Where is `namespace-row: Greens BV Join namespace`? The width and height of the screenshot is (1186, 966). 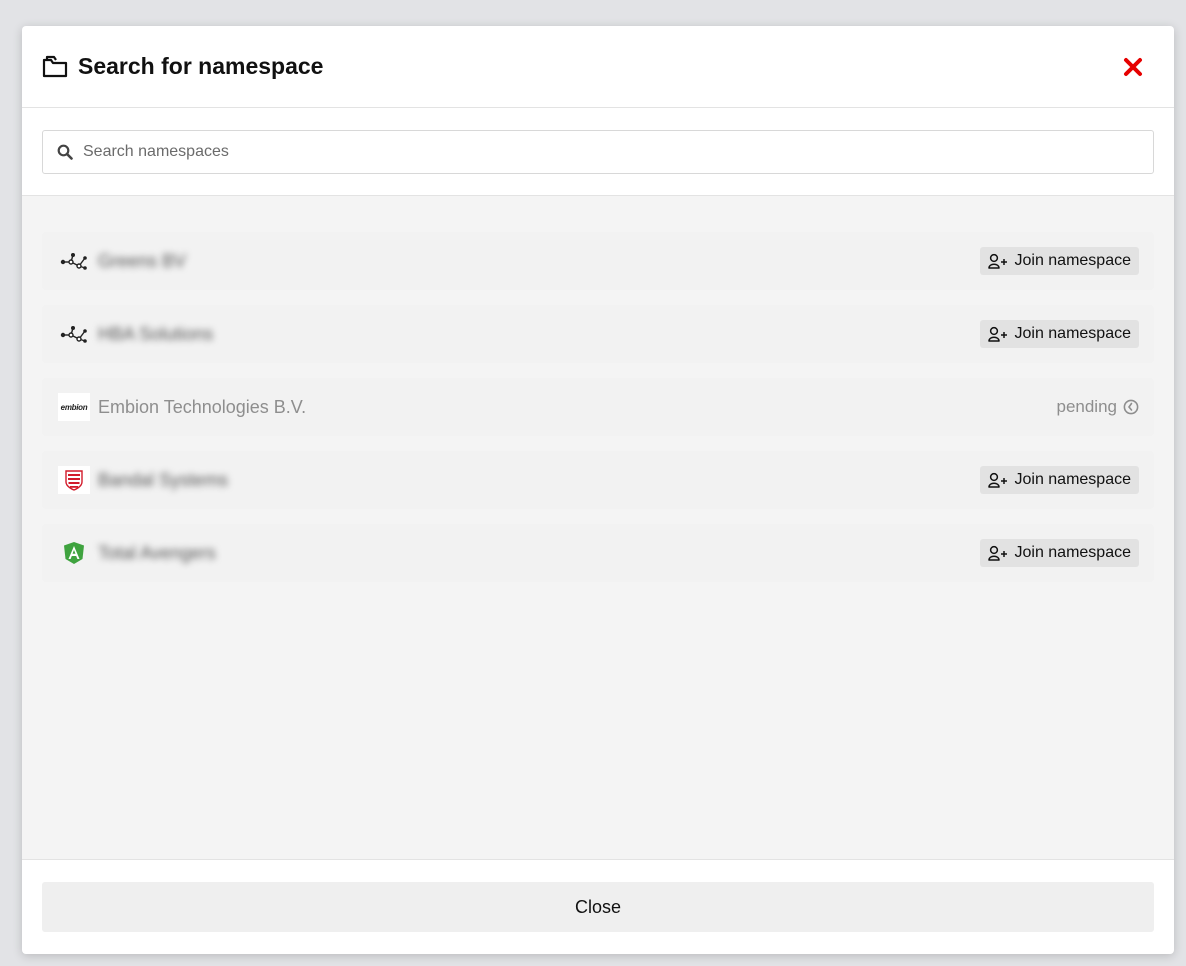 namespace-row: Greens BV Join namespace is located at coordinates (598, 261).